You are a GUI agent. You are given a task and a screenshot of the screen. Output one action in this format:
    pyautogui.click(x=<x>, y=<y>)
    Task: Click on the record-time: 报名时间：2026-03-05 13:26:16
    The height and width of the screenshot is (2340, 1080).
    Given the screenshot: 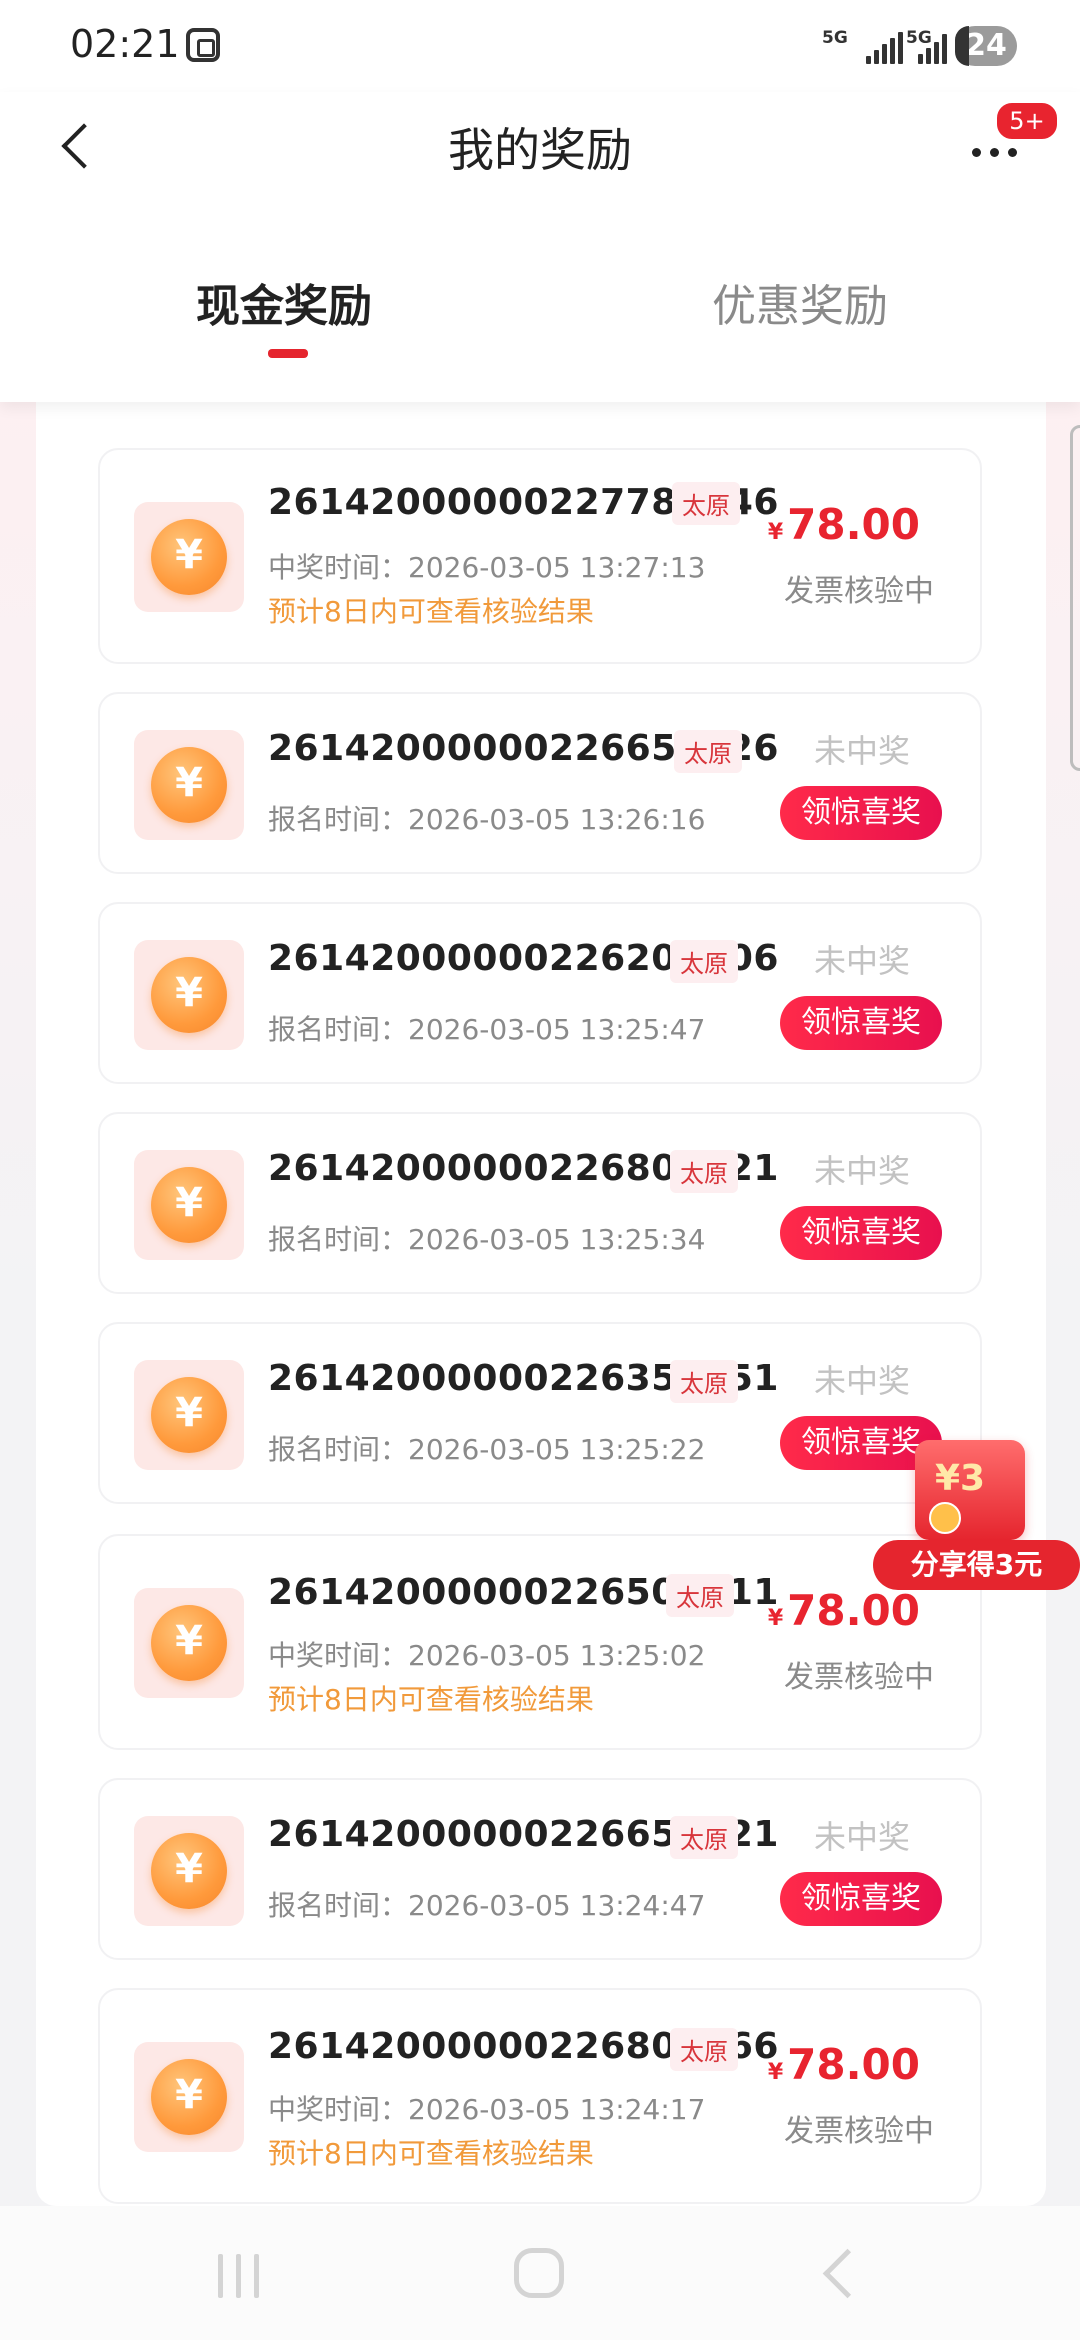 What is the action you would take?
    pyautogui.click(x=487, y=819)
    